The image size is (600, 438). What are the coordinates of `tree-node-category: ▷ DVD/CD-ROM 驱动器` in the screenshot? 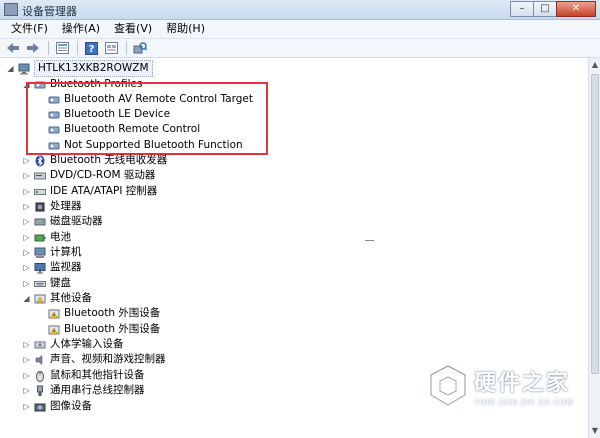 It's located at (88, 175).